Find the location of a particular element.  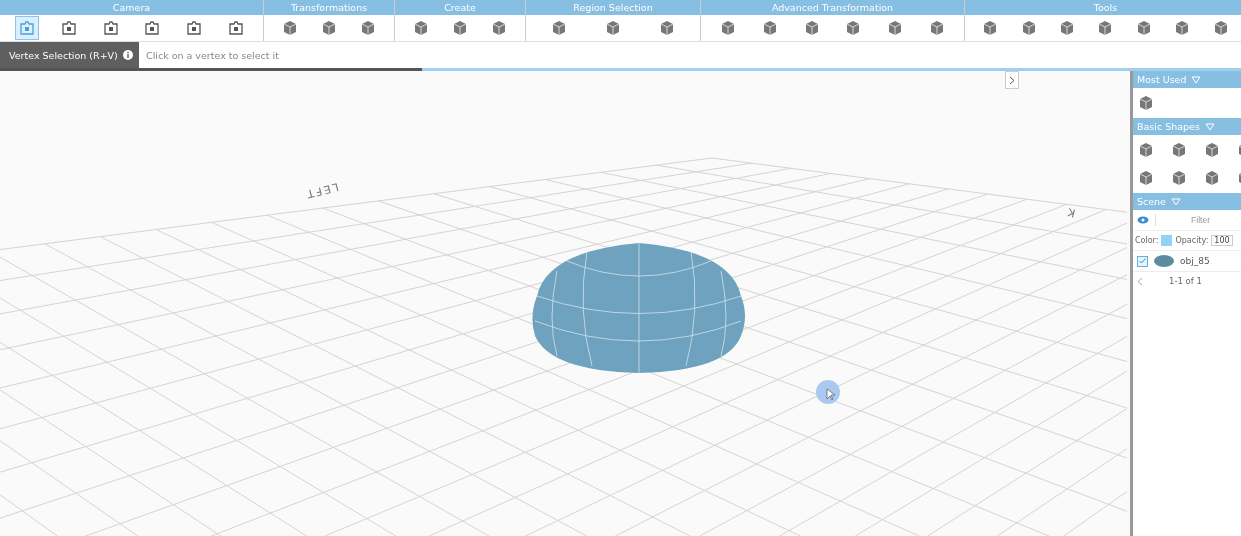

mode-label: Vertex Selection (R+V) is located at coordinates (63, 55).